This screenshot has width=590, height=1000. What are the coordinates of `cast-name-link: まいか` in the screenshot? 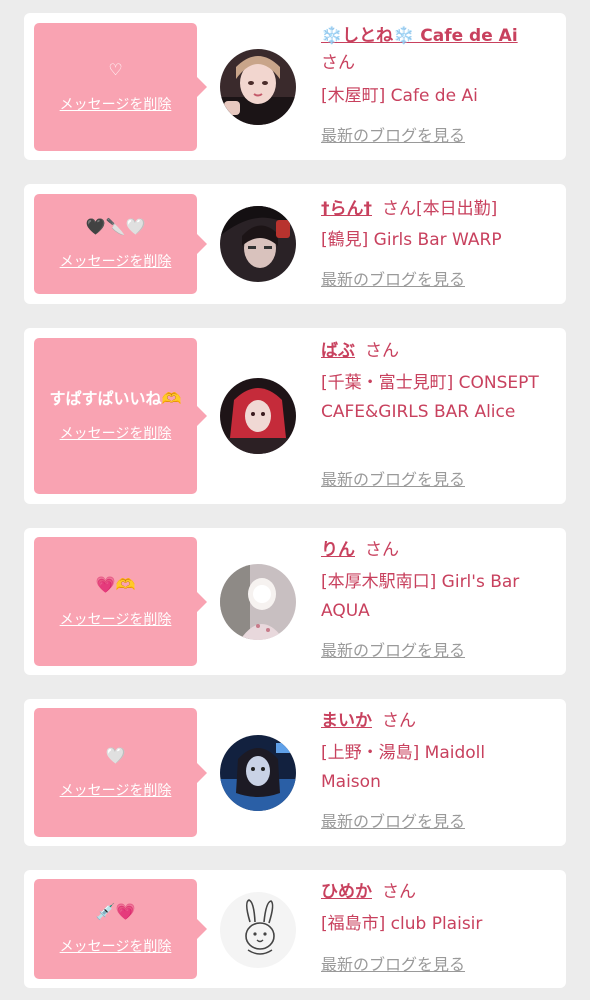 It's located at (346, 721).